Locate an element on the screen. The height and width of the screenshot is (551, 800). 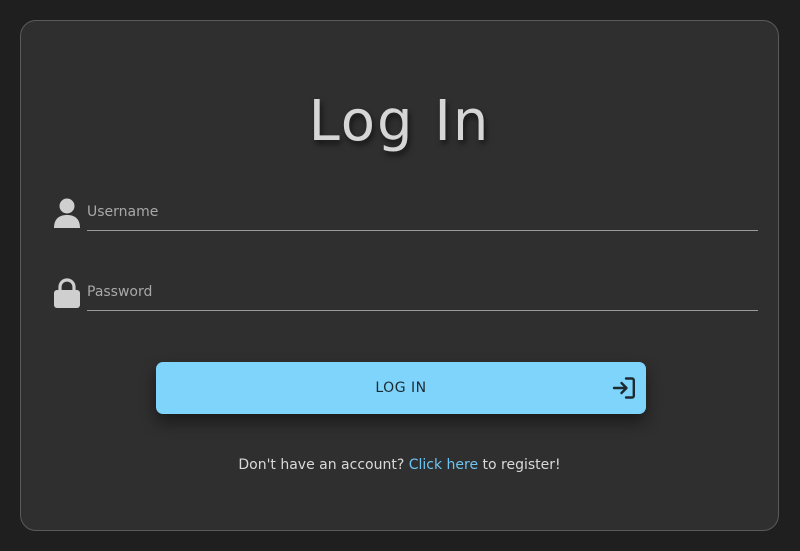
username-field-group is located at coordinates (405, 213).